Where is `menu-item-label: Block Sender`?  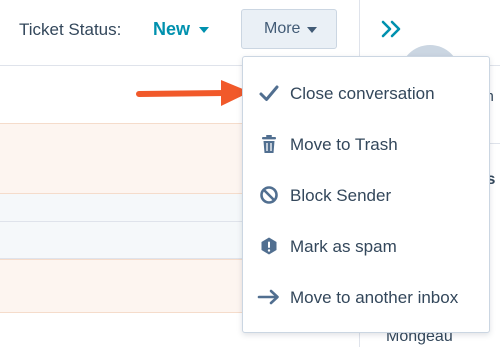 menu-item-label: Block Sender is located at coordinates (341, 195).